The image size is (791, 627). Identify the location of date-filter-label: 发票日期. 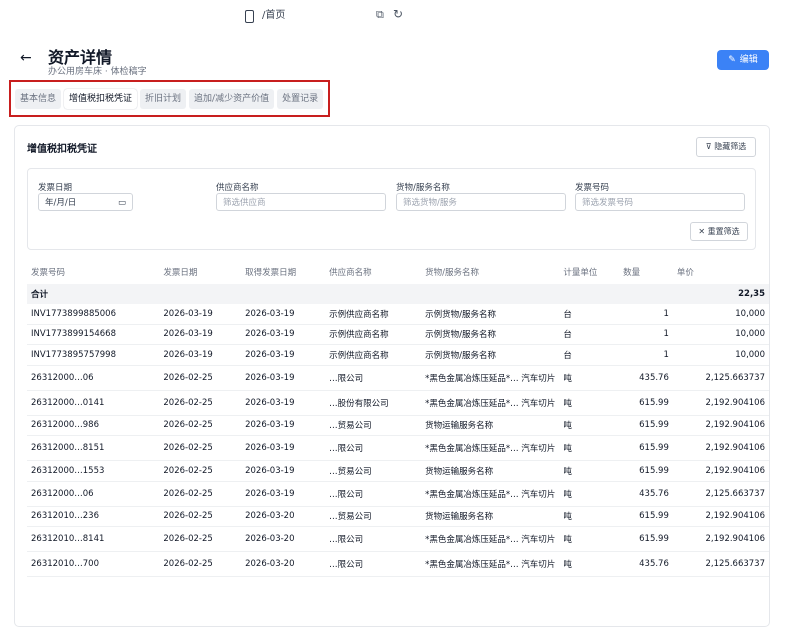
(55, 188).